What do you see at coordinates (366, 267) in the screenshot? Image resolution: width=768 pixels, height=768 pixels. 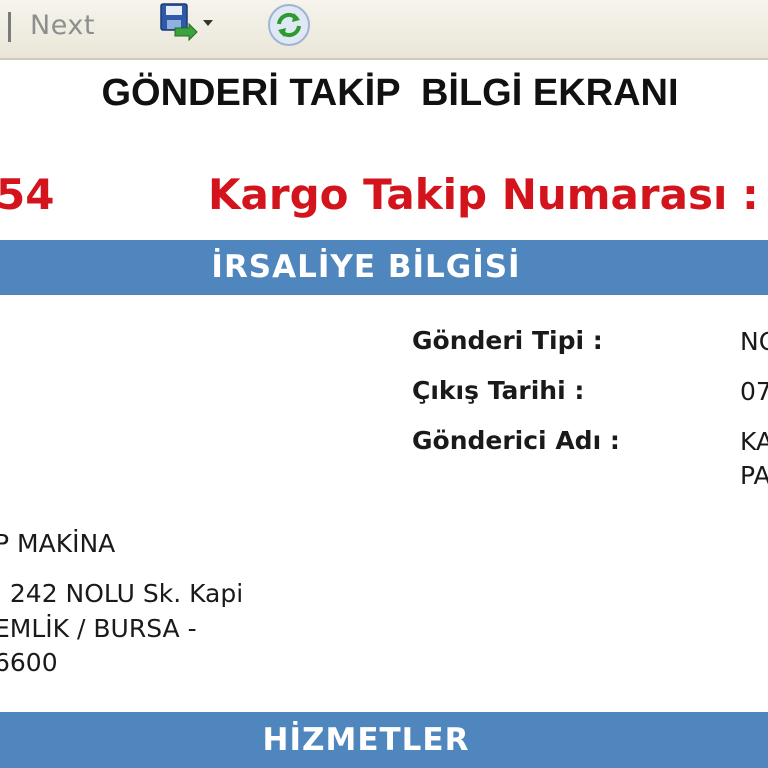 I see `waybill-section-title: İRSALİYE BİLGİSİ` at bounding box center [366, 267].